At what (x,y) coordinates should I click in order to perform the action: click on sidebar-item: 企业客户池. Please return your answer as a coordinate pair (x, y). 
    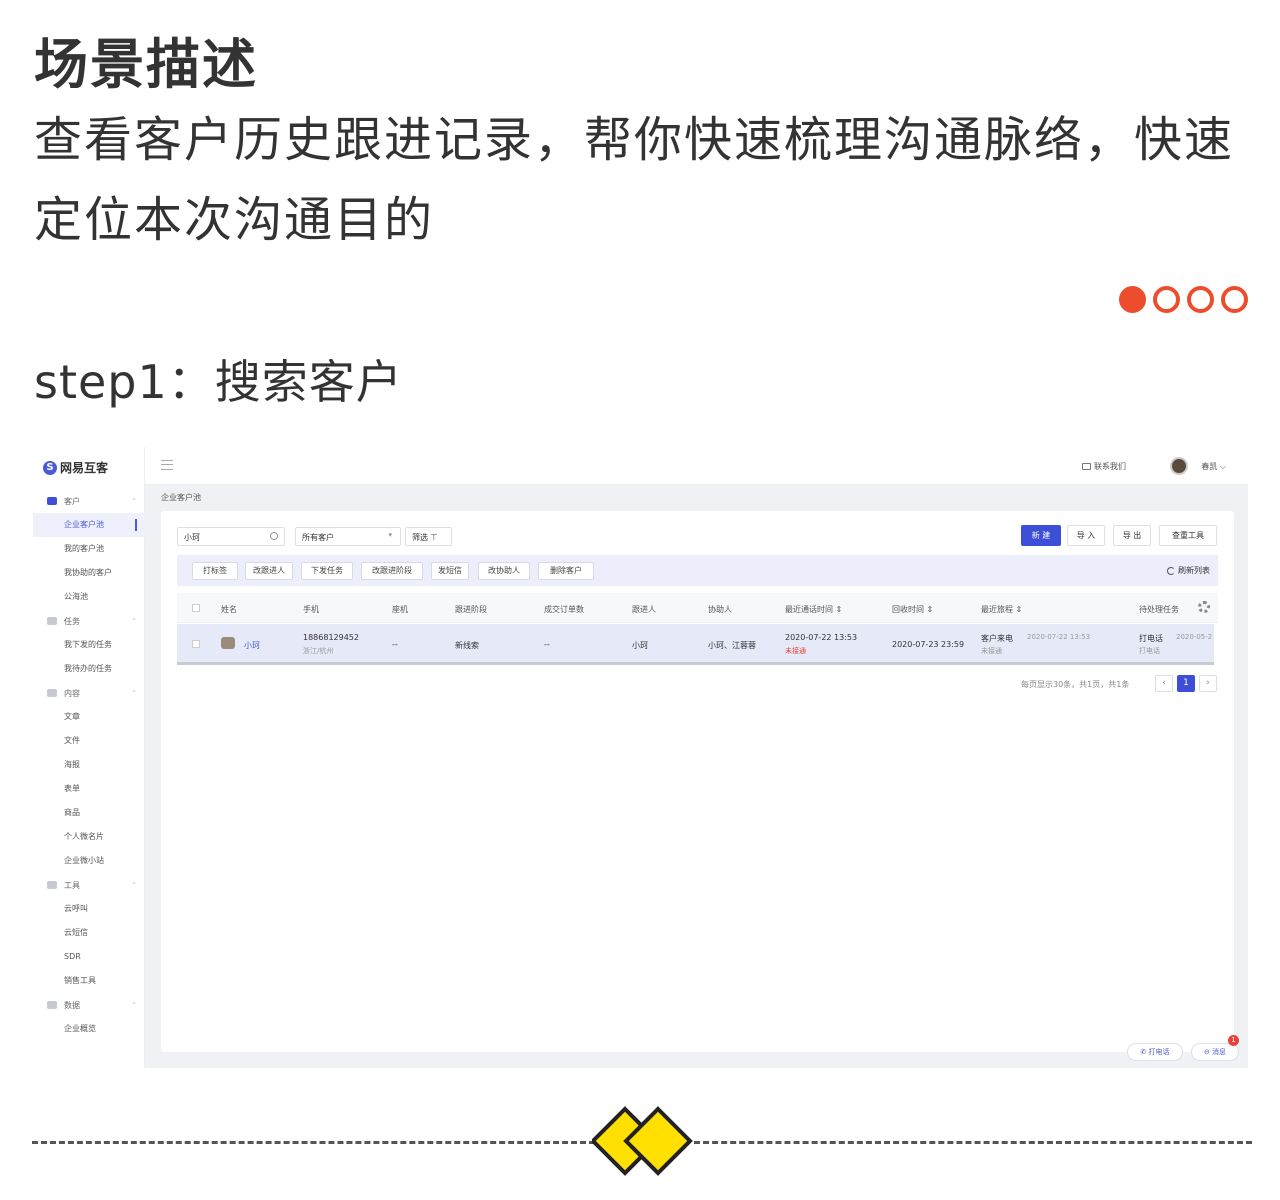
    Looking at the image, I should click on (89, 525).